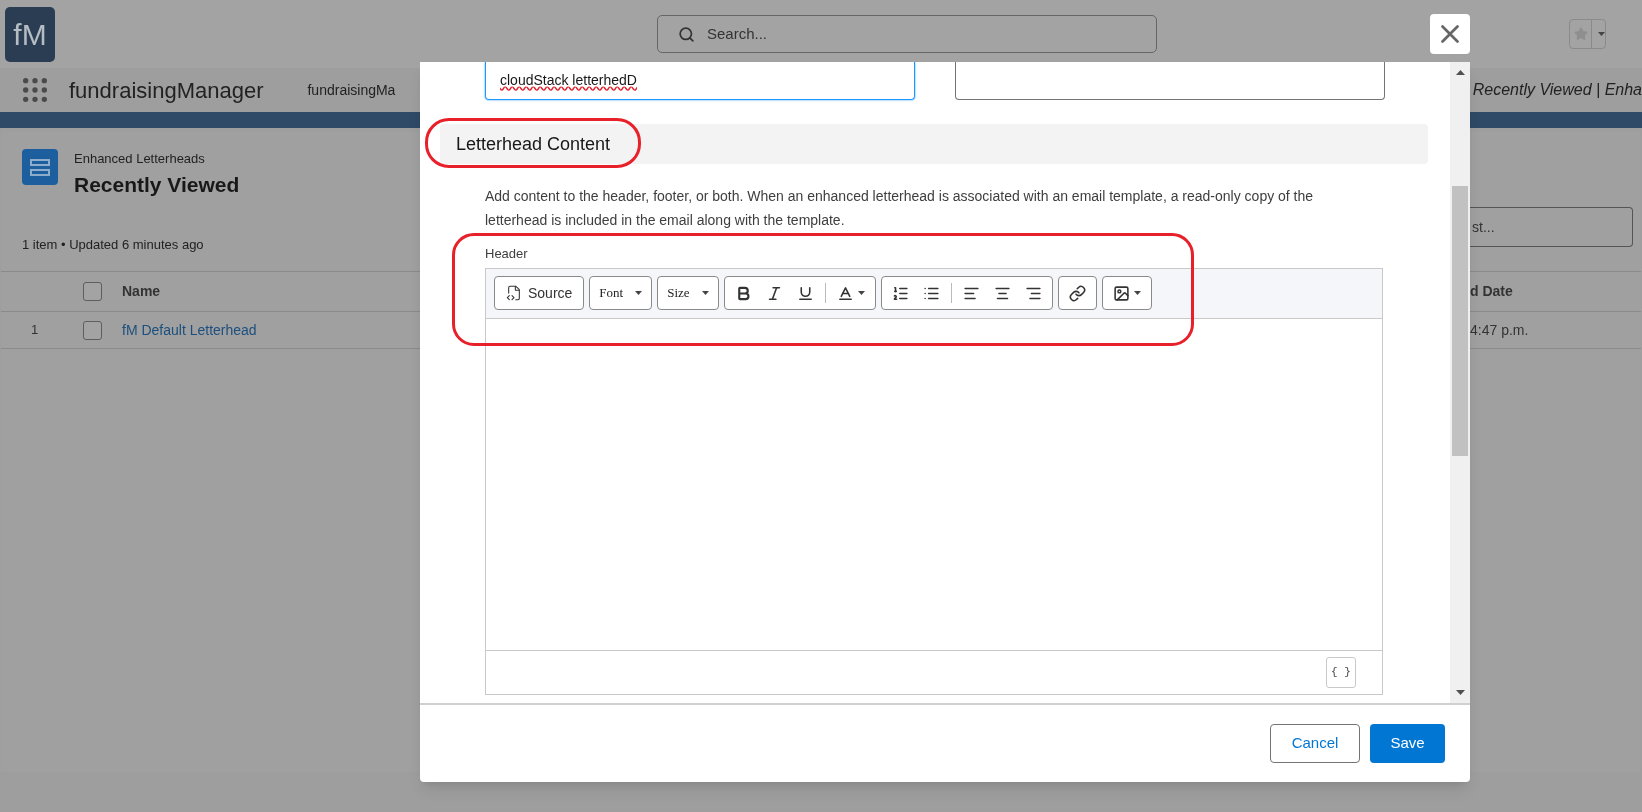 The width and height of the screenshot is (1642, 812). I want to click on scroll-down-icon, so click(1460, 692).